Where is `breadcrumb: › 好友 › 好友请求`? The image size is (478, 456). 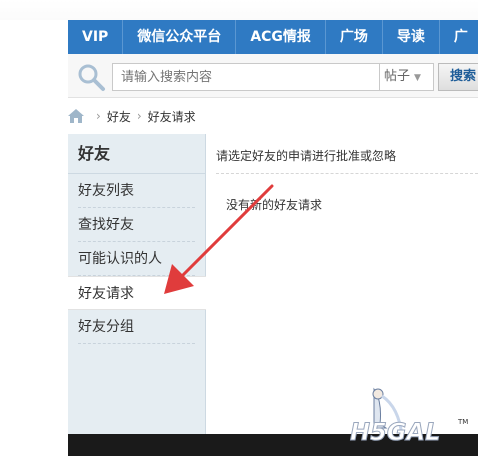 breadcrumb: › 好友 › 好友请求 is located at coordinates (132, 116).